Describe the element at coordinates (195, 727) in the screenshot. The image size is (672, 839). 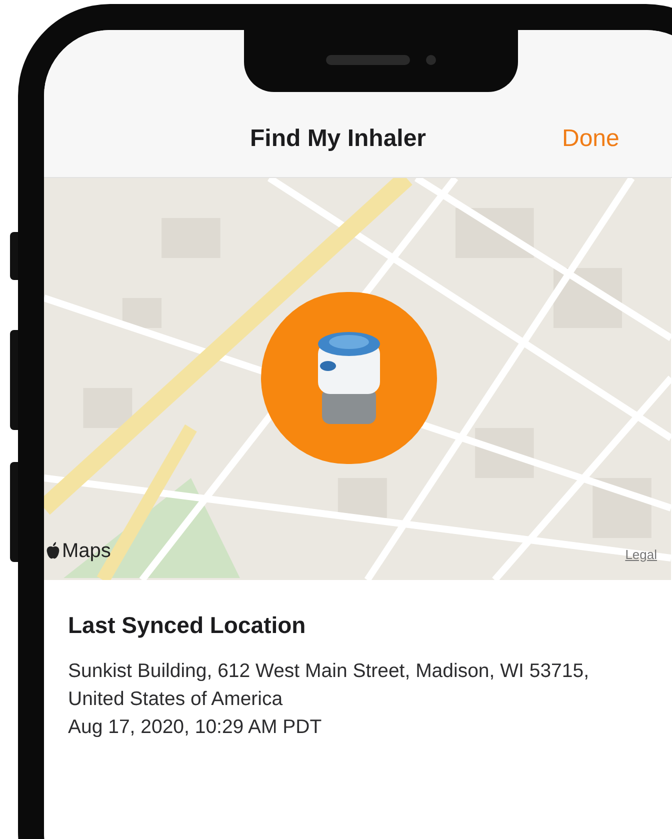
I see `sync-timestamp: Aug 17, 2020, 10:29 AM PDT` at that location.